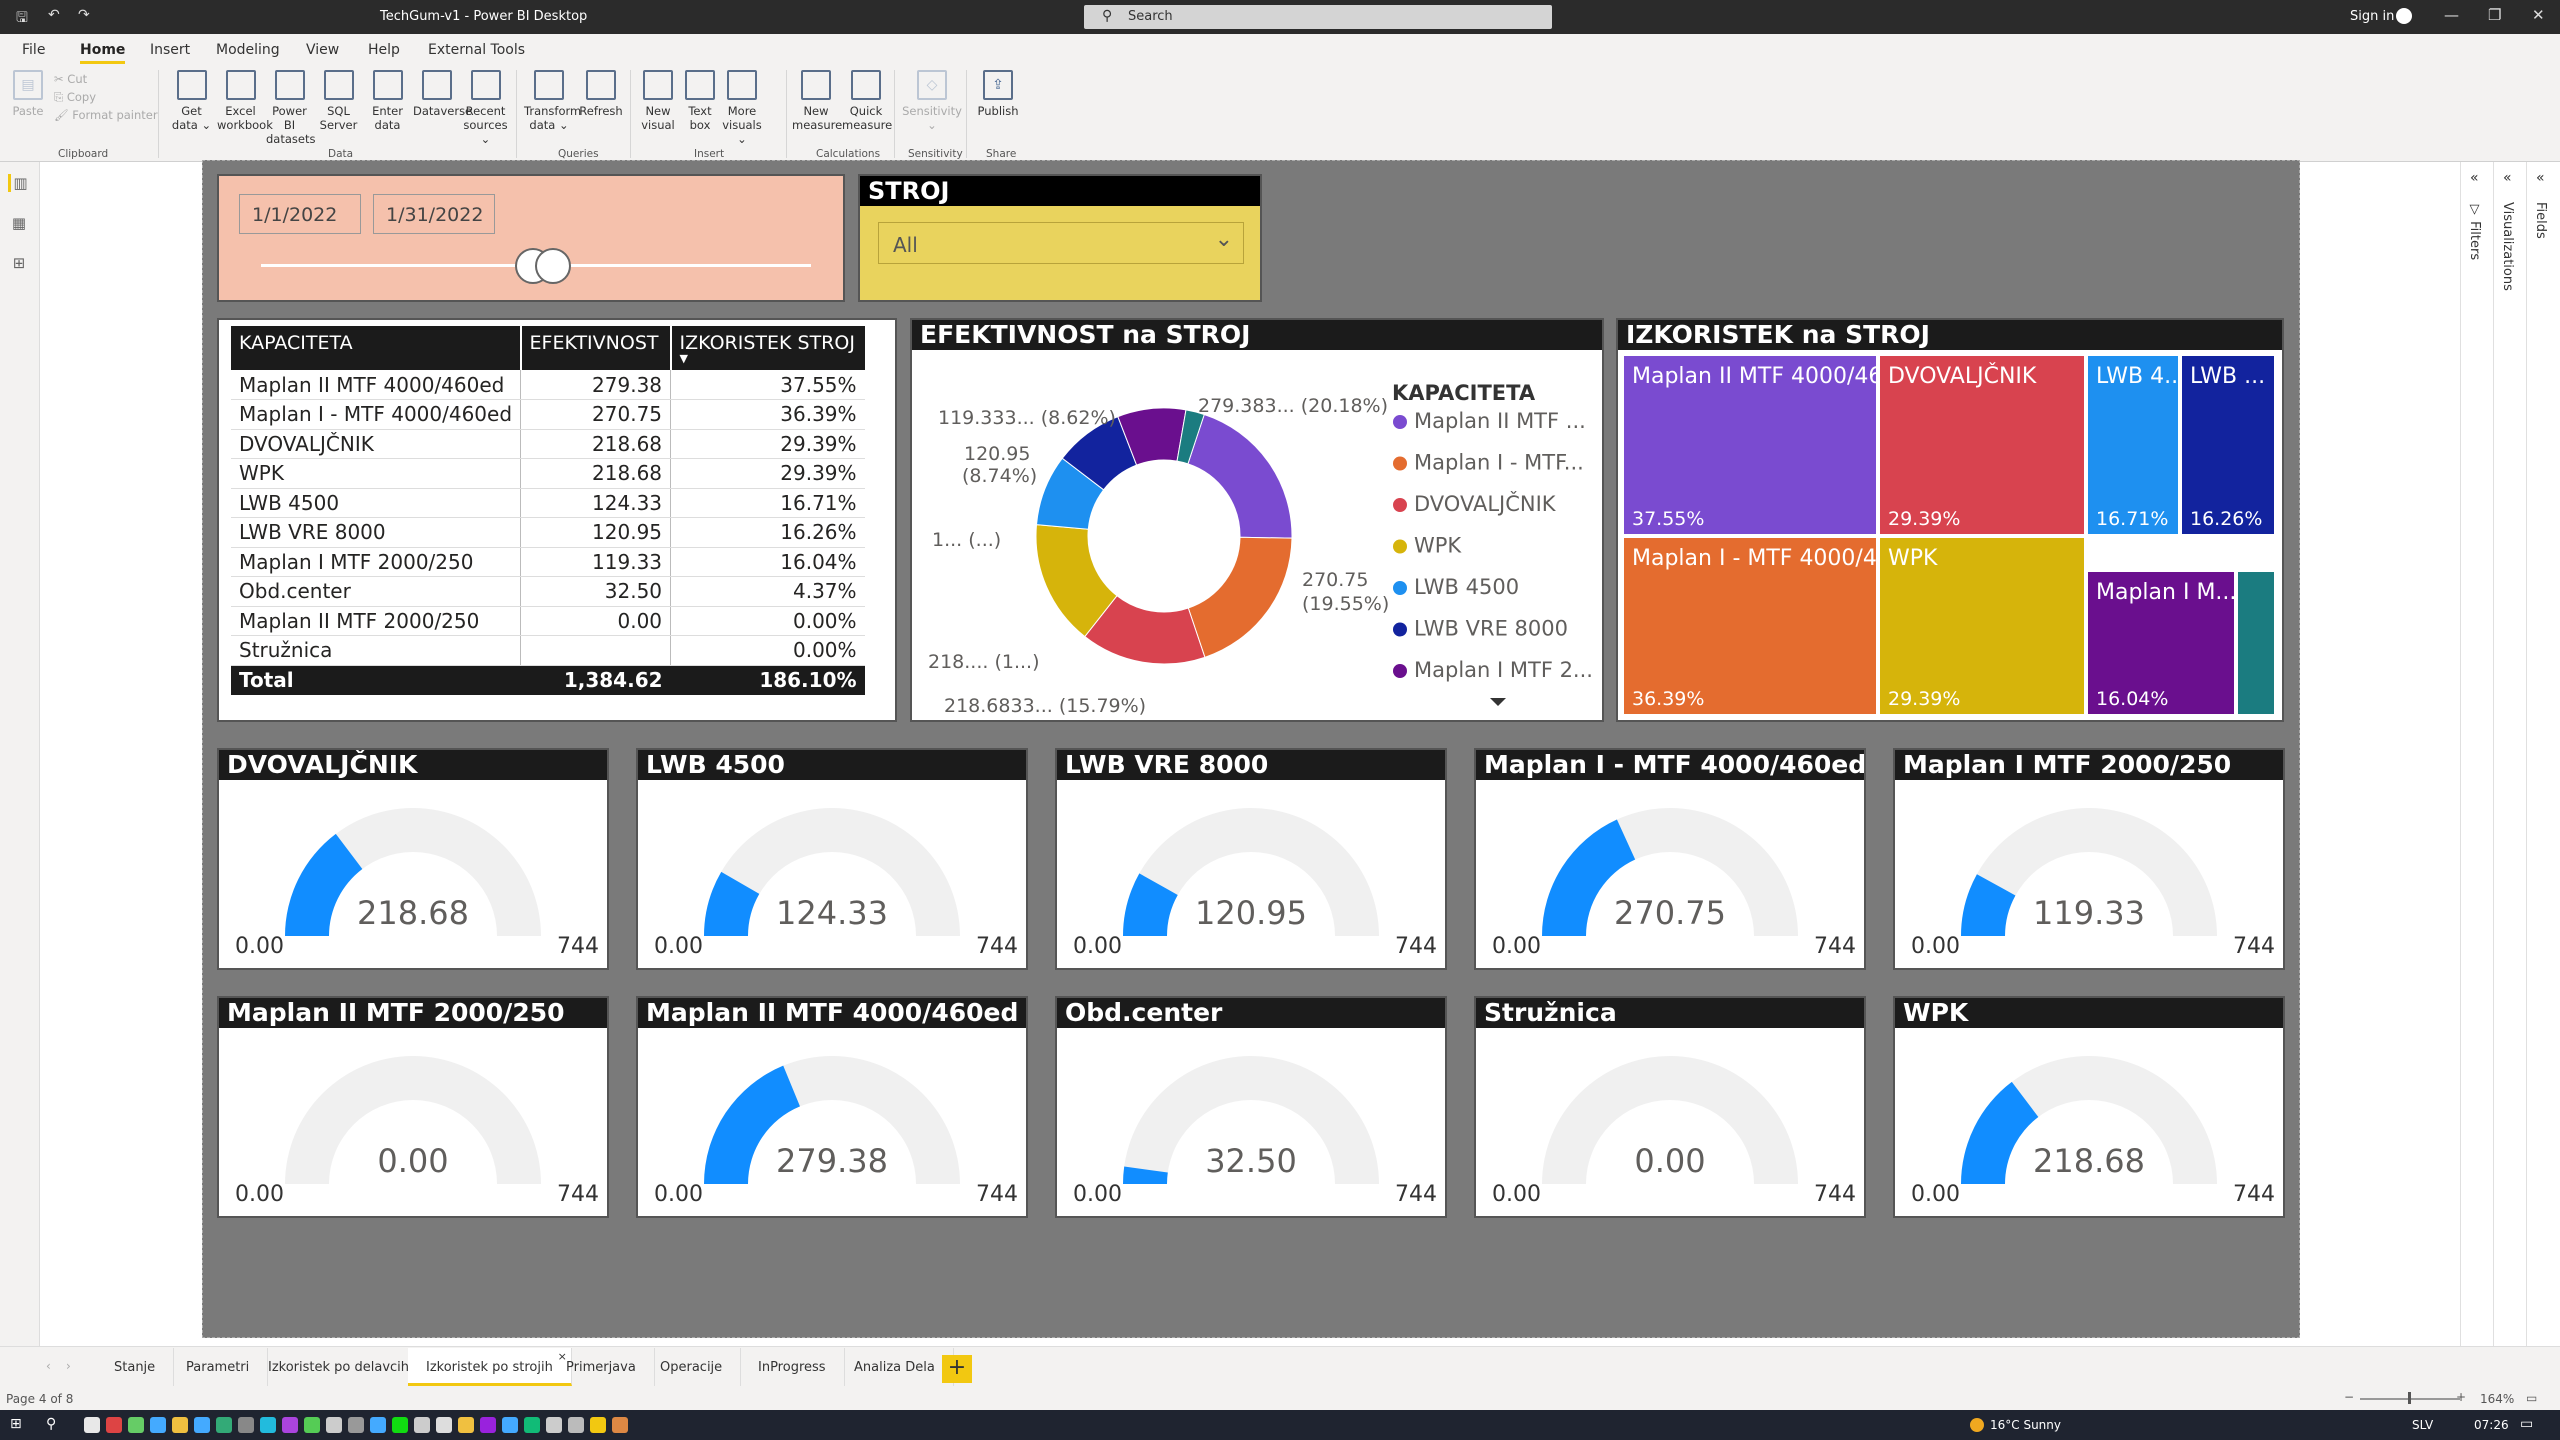 The height and width of the screenshot is (1440, 2560). What do you see at coordinates (68, 1366) in the screenshot?
I see `tab-scroll-right-icon: ›` at bounding box center [68, 1366].